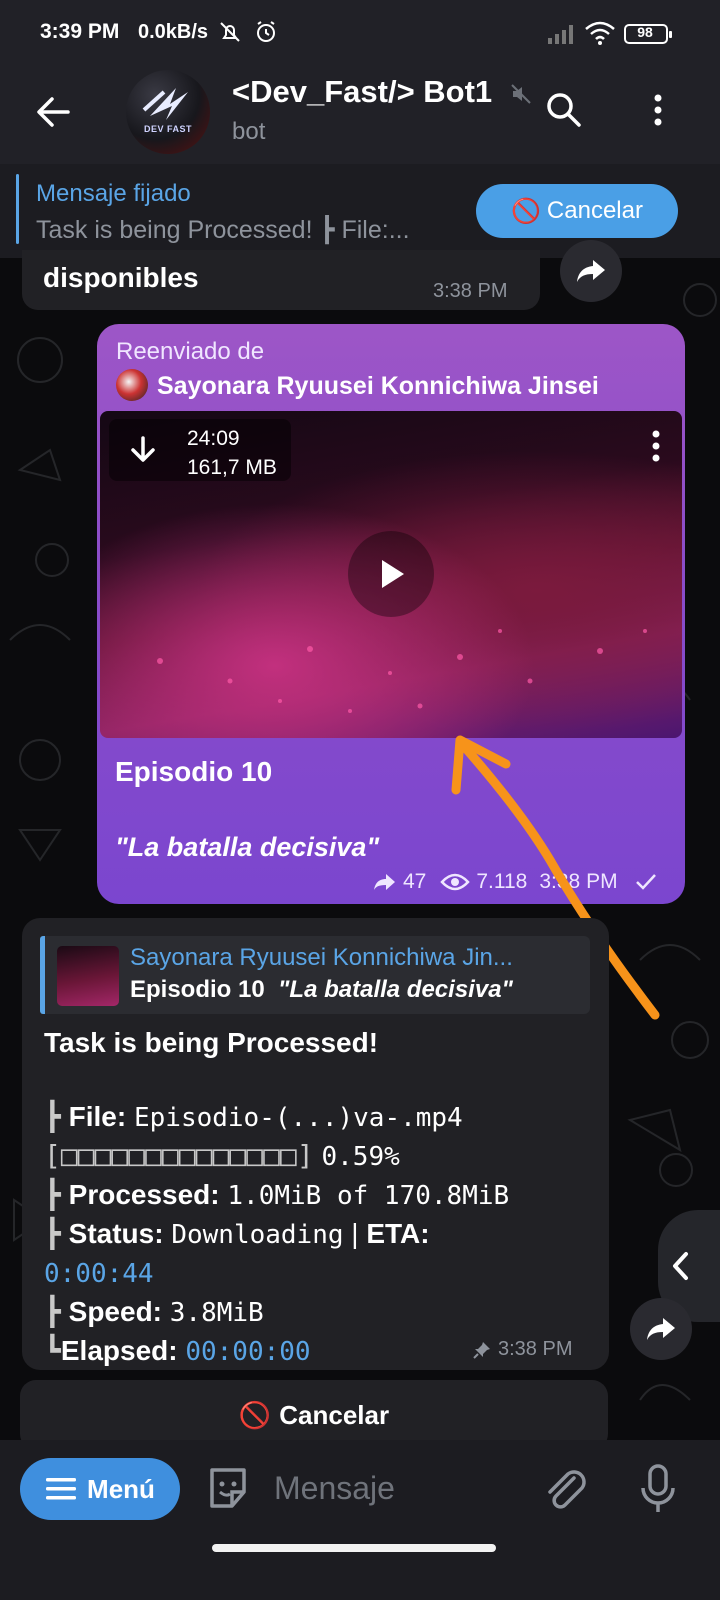 The width and height of the screenshot is (720, 1600). Describe the element at coordinates (395, 989) in the screenshot. I see `reply-text-subtitle: "La batalla decisiva"` at that location.